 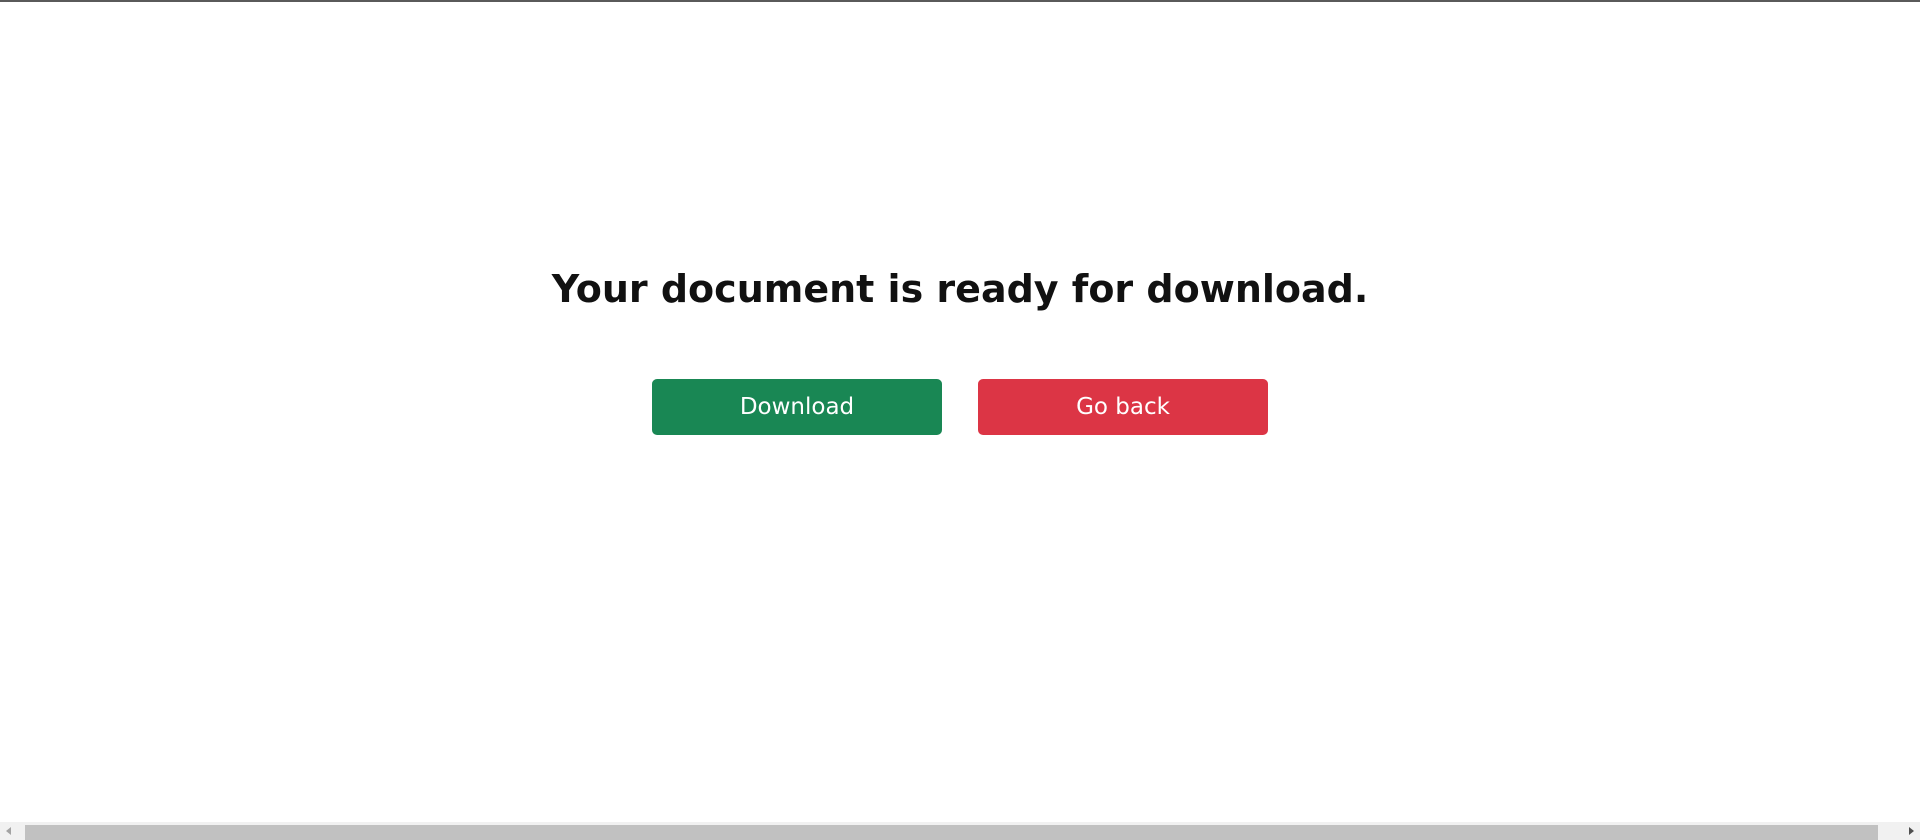 I want to click on download-button: Download, so click(x=797, y=407).